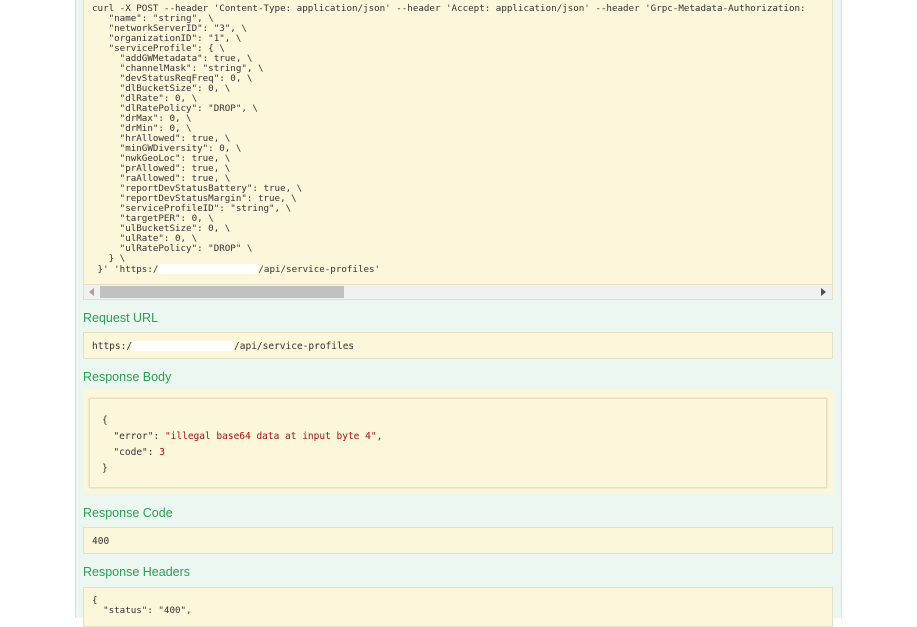  Describe the element at coordinates (121, 318) in the screenshot. I see `request-url-title: Request URL` at that location.